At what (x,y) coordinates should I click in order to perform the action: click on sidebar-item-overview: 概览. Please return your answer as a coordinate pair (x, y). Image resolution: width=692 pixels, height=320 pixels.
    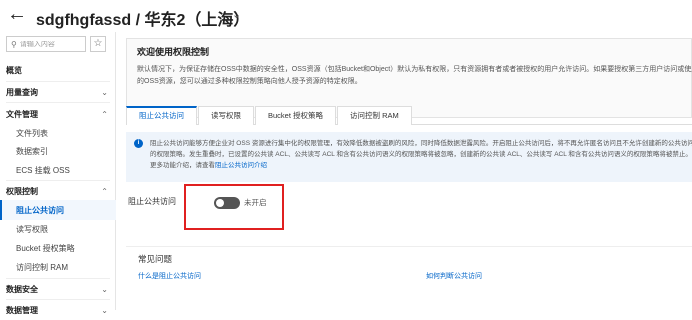
    Looking at the image, I should click on (58, 70).